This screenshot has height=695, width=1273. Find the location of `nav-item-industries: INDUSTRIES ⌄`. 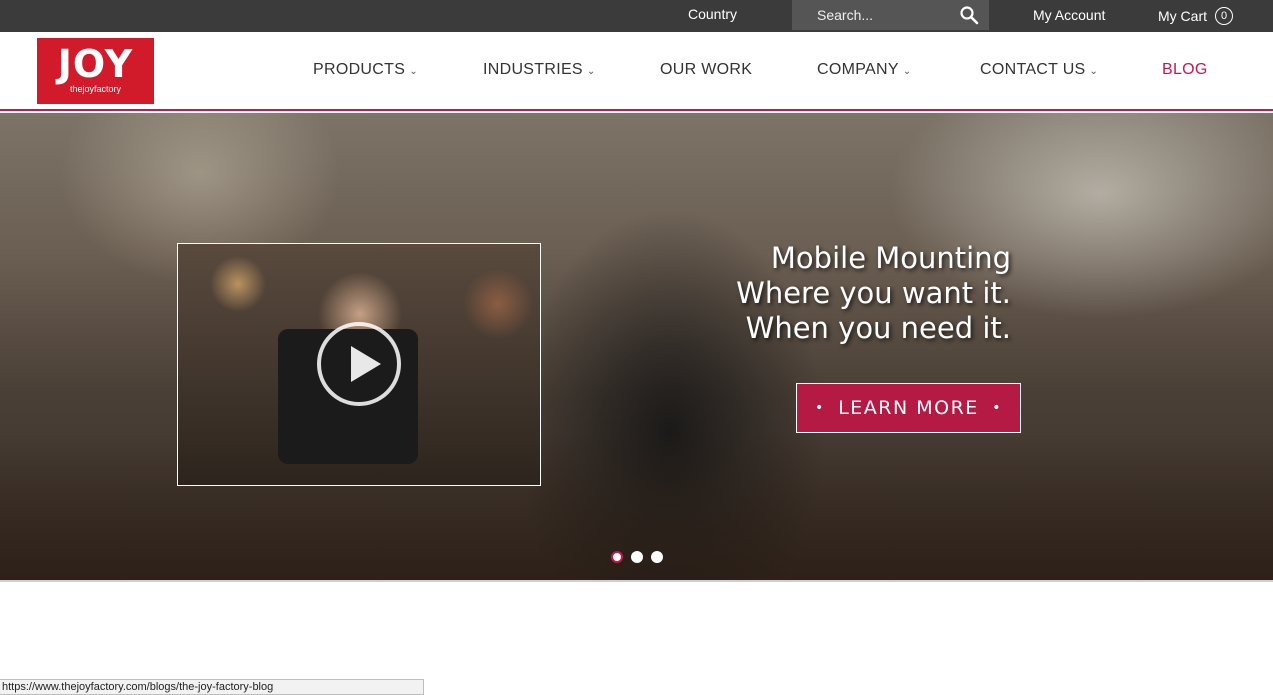

nav-item-industries: INDUSTRIES ⌄ is located at coordinates (539, 70).